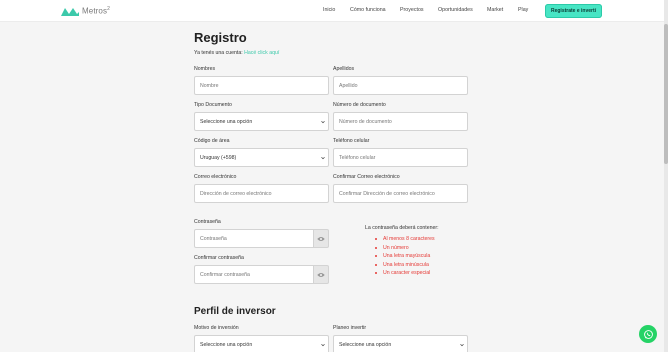 The height and width of the screenshot is (352, 668). I want to click on motivo-select: Seleccione una opción, so click(261, 343).